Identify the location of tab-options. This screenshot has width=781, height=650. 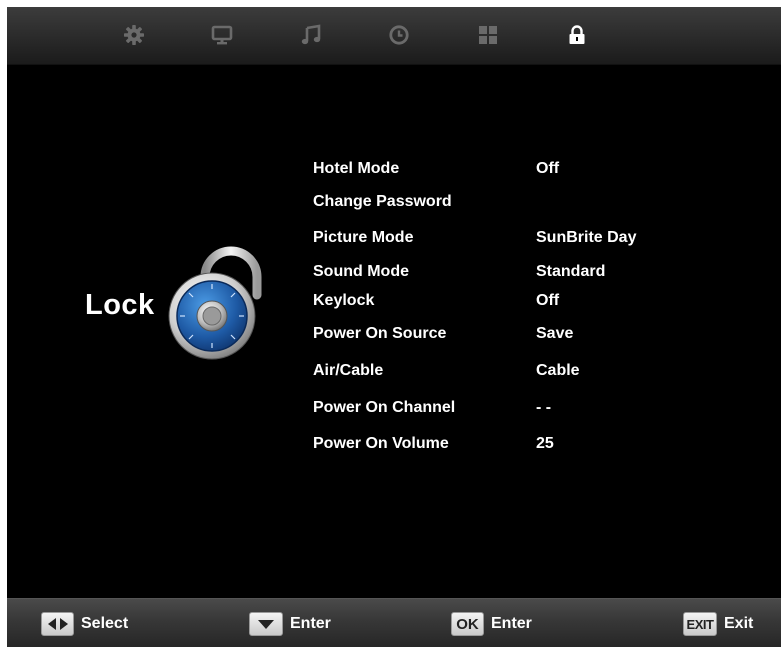
(488, 35).